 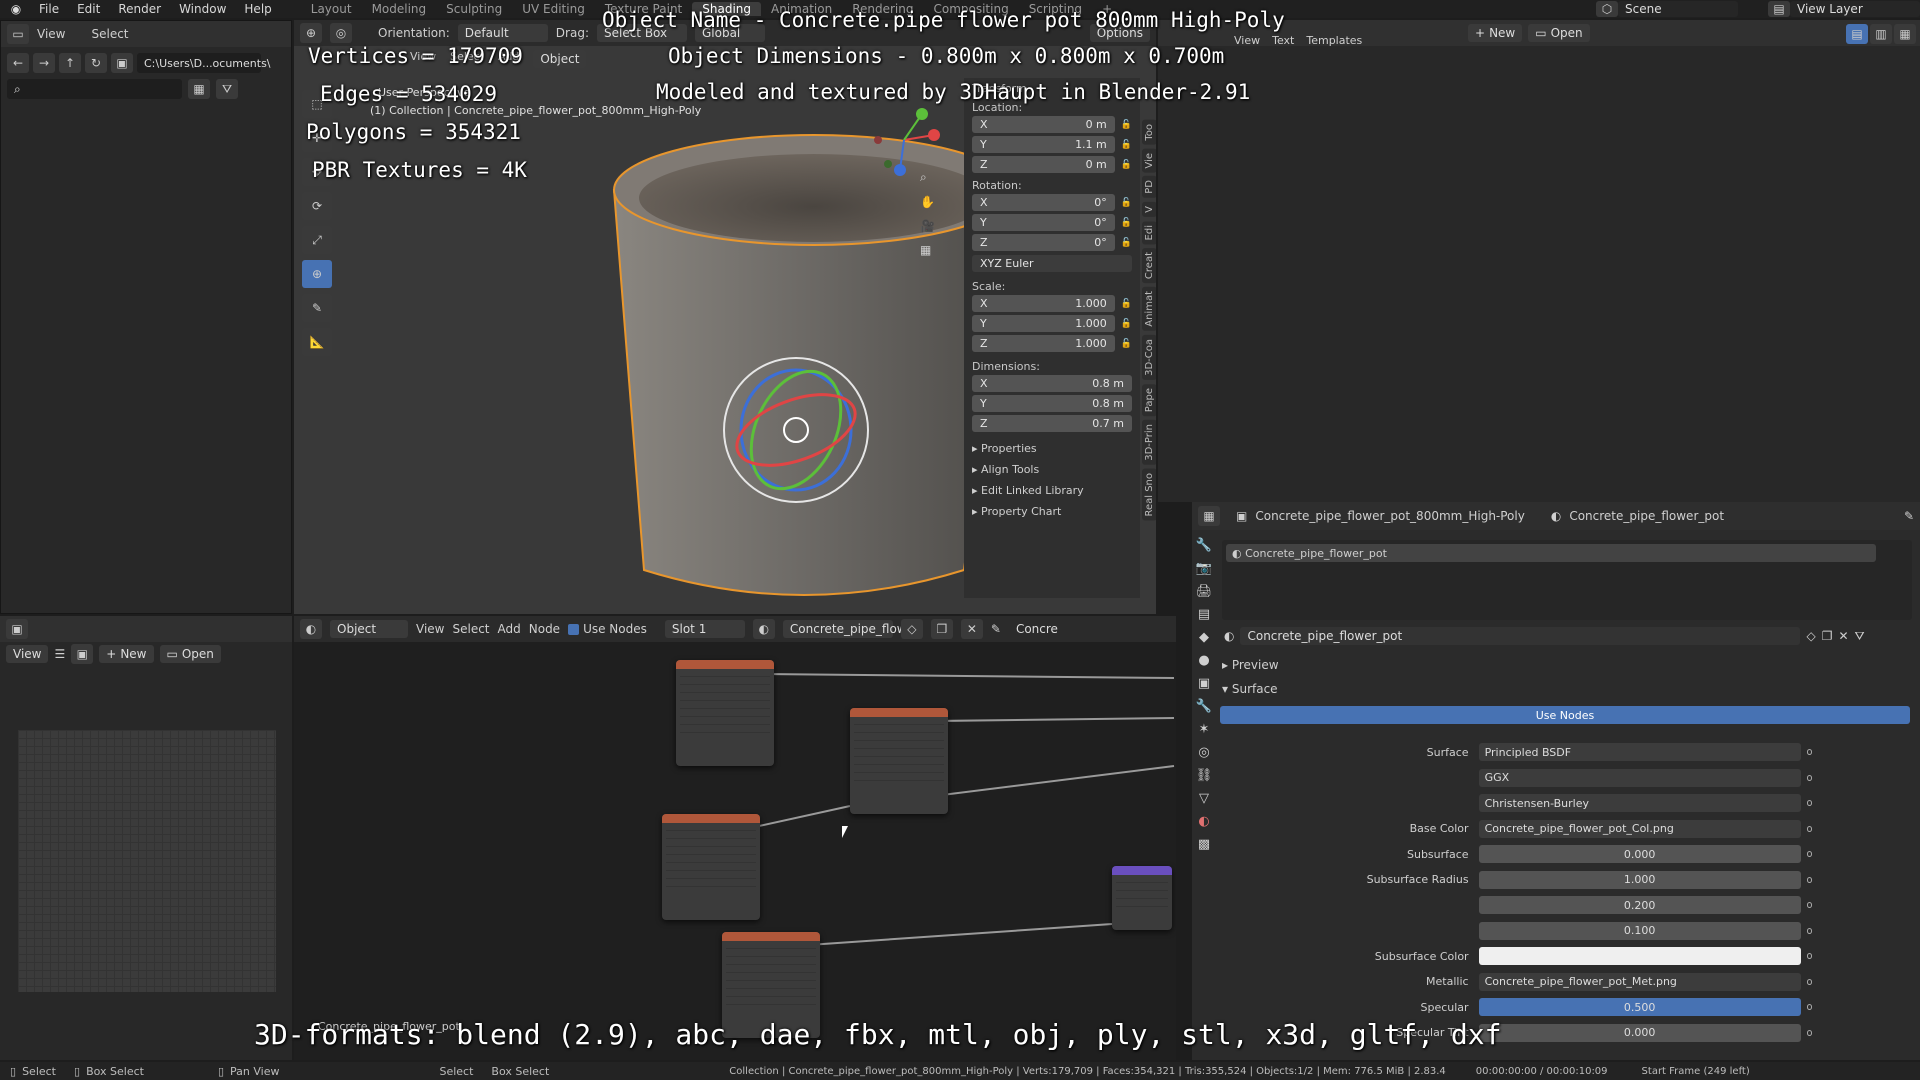 I want to click on measure-tool-icon: 📐, so click(x=317, y=342).